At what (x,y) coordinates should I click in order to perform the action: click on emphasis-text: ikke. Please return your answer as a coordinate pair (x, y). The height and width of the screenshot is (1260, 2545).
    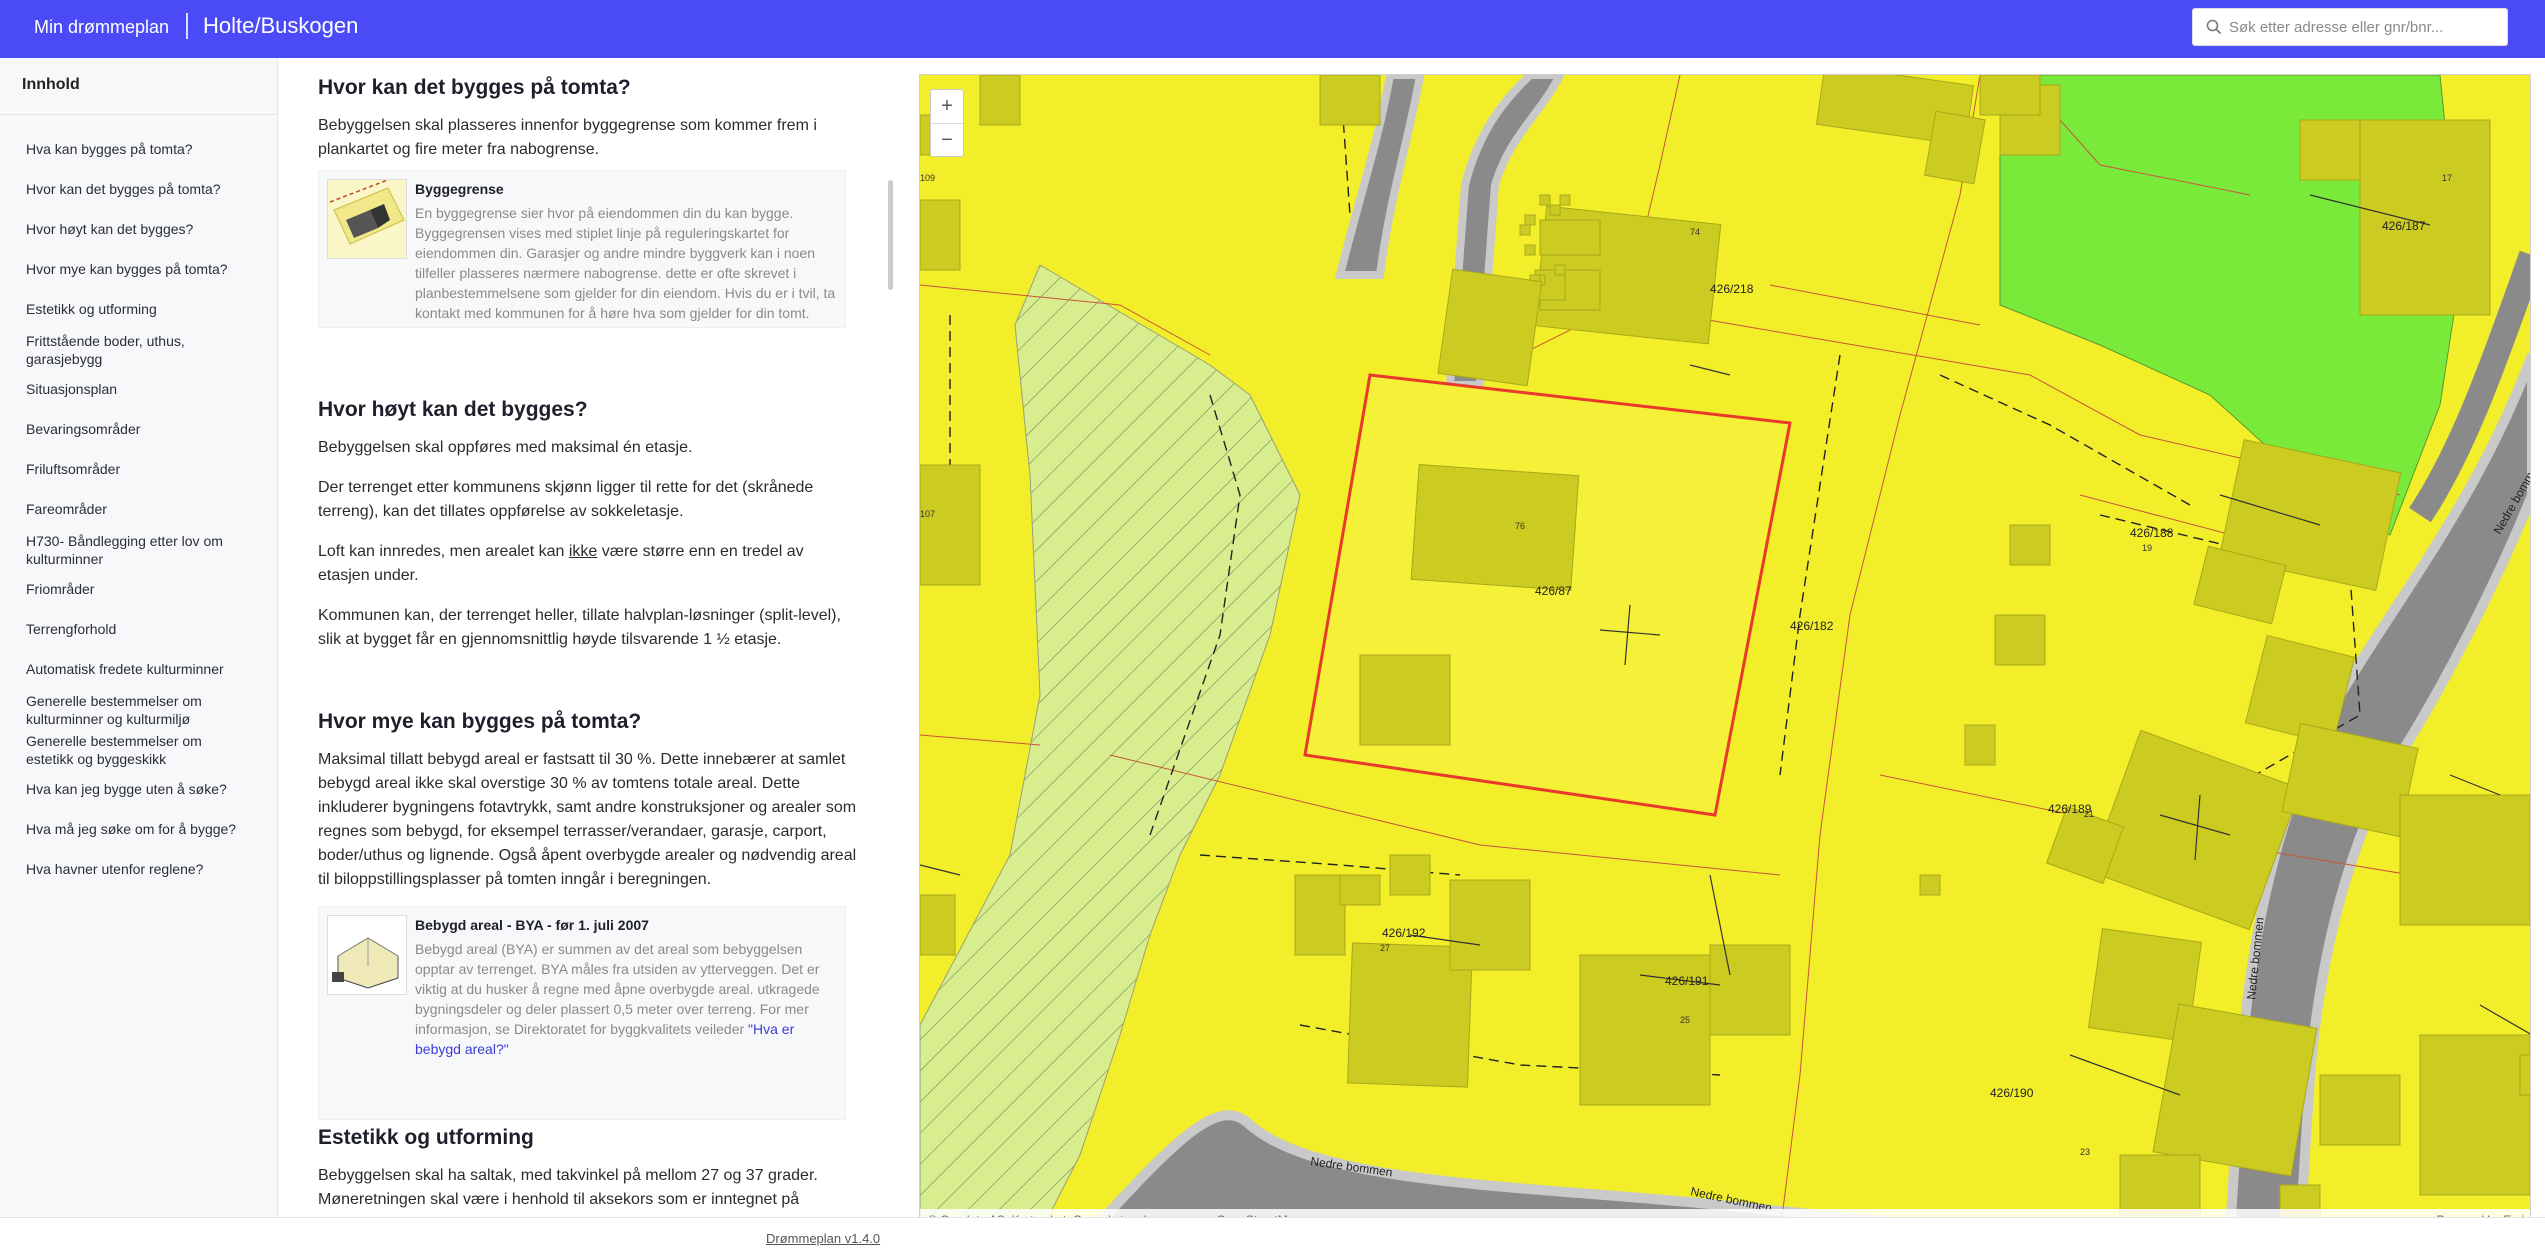
    Looking at the image, I should click on (583, 551).